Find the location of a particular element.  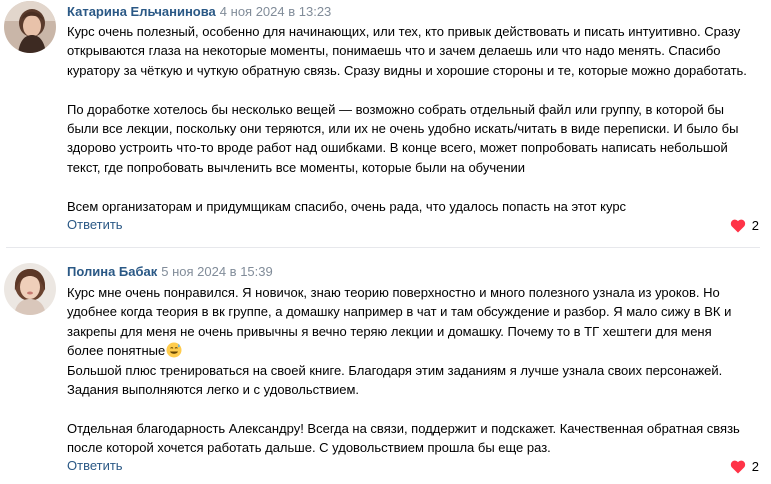

comment-header: Катарина Ельчанинова 4 ноя 2024 в 13:23 is located at coordinates (199, 12).